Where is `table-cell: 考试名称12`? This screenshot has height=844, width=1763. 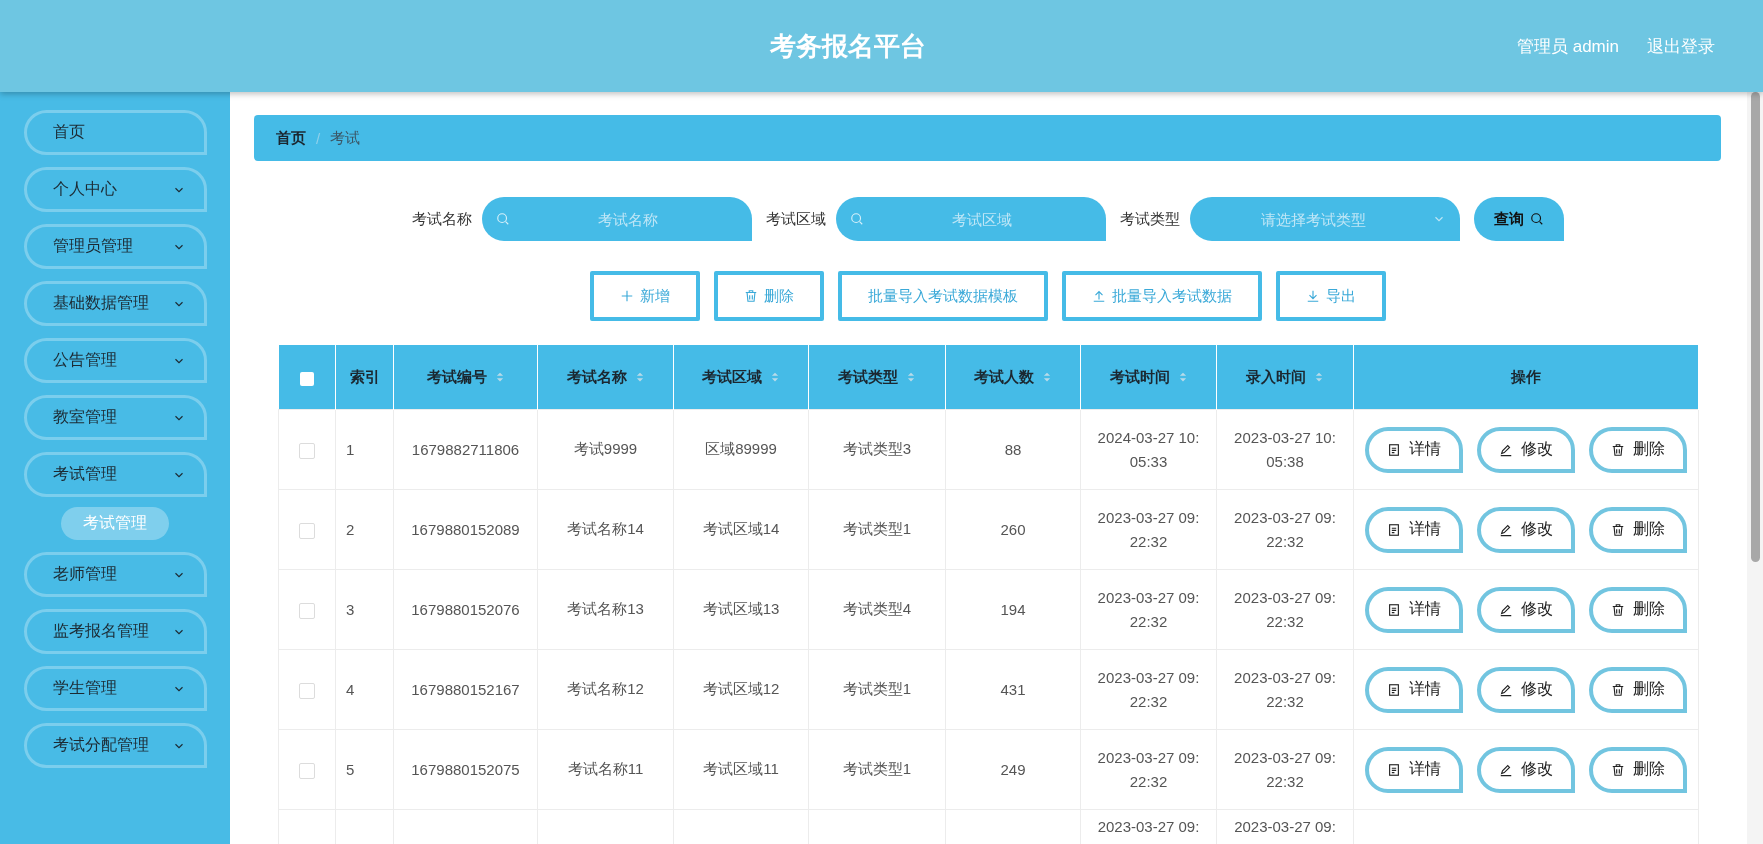 table-cell: 考试名称12 is located at coordinates (605, 688).